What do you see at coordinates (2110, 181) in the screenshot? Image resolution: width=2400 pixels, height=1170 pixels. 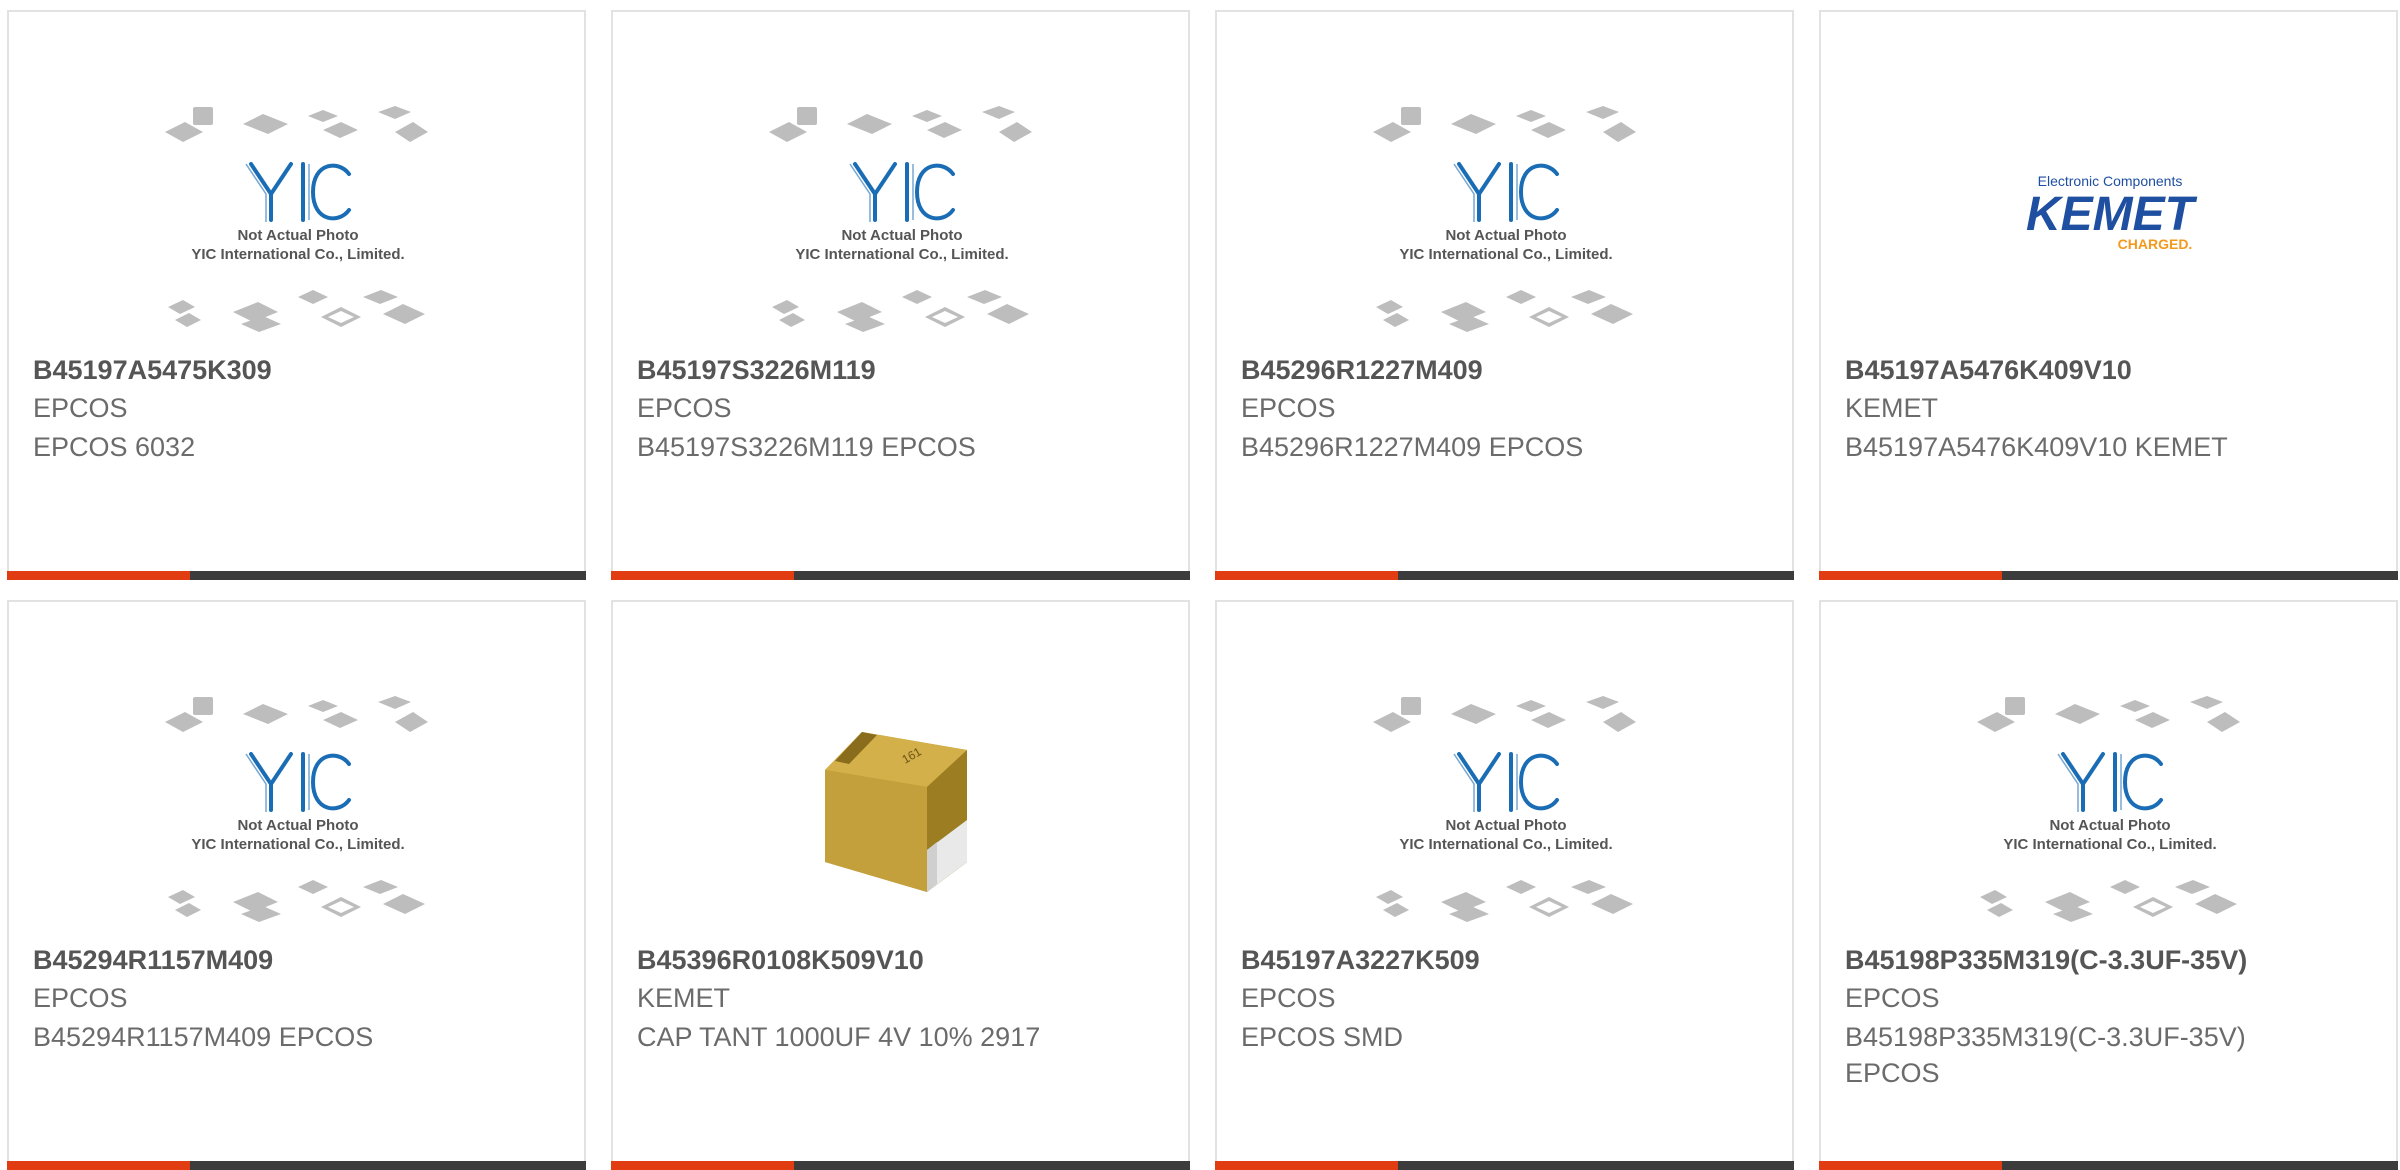 I see `kemet-tagline: Electronic Components` at bounding box center [2110, 181].